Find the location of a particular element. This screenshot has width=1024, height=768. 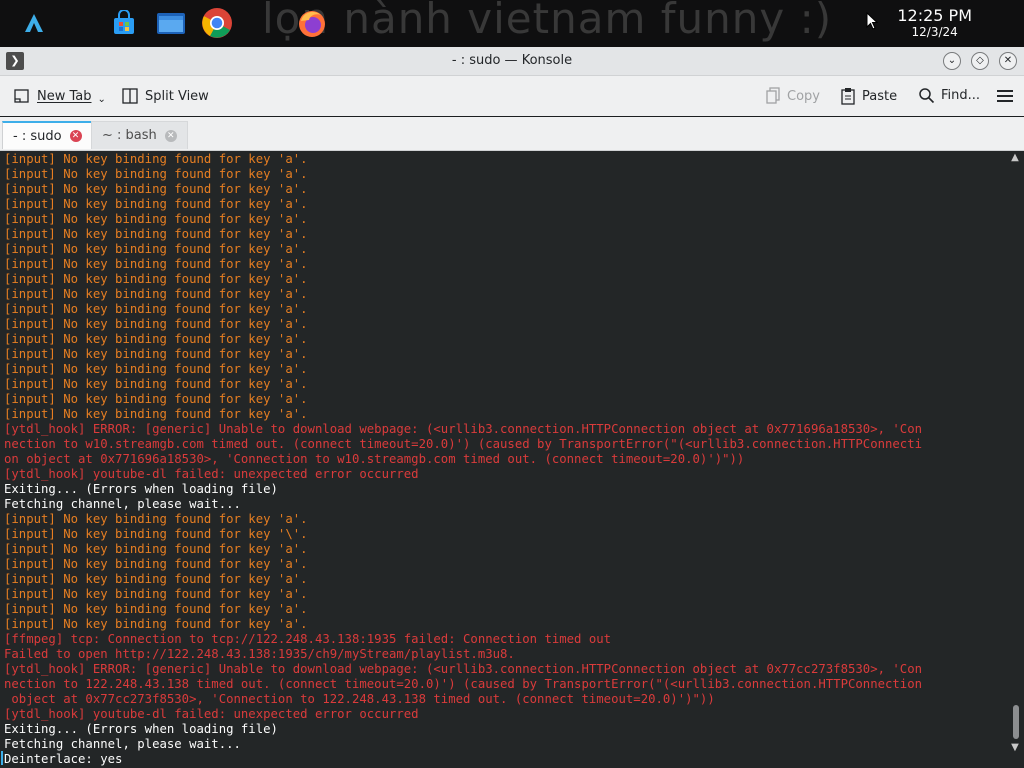

firefox-icon is located at coordinates (312, 23).